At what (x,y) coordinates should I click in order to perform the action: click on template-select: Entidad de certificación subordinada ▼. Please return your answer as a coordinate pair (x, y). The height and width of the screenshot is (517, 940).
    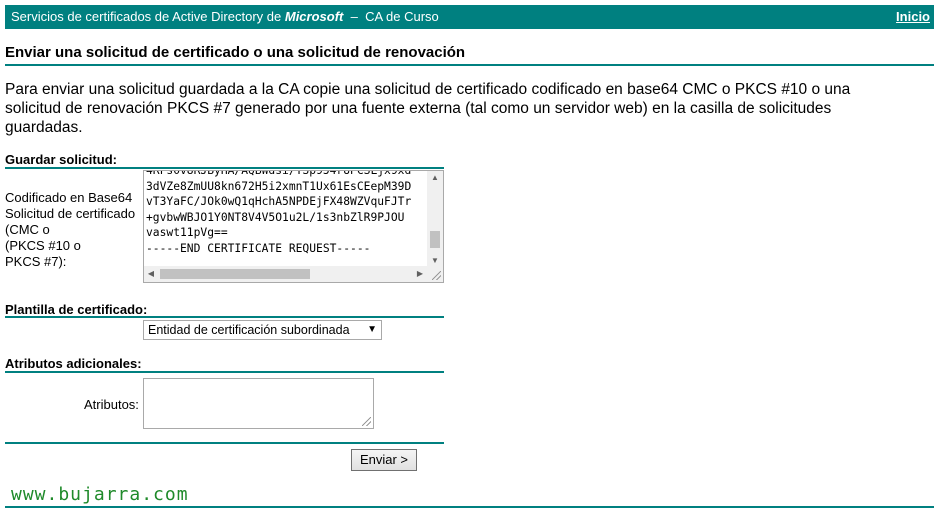
    Looking at the image, I should click on (262, 330).